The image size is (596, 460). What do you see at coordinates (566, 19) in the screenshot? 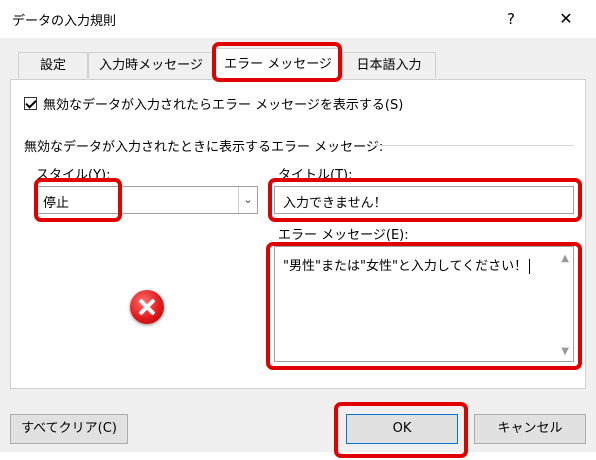
I see `close-button: ✕` at bounding box center [566, 19].